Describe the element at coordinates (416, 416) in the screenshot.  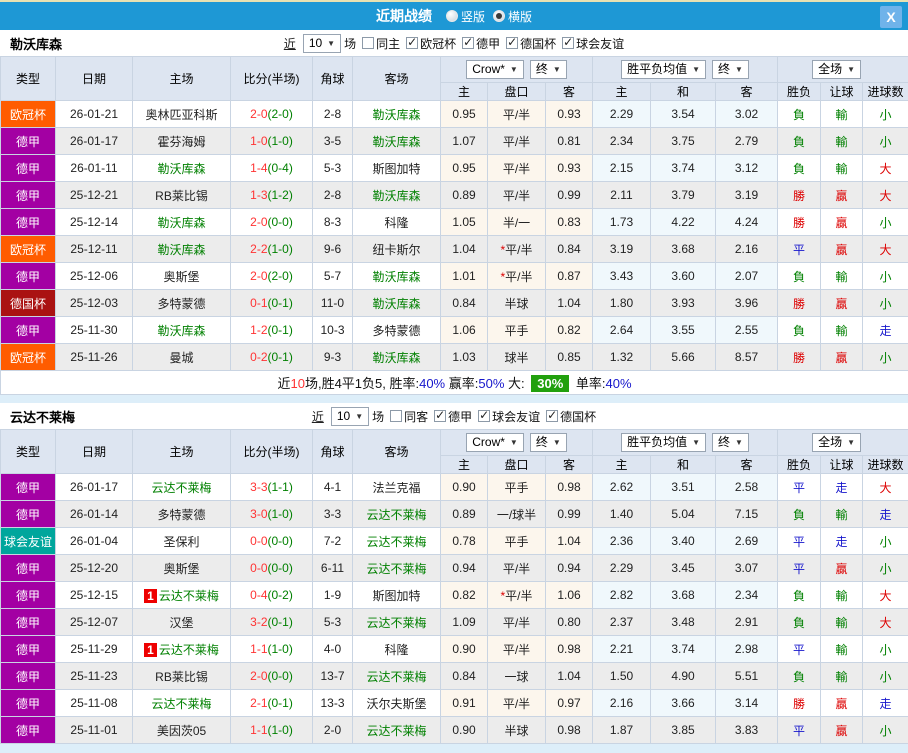
I see `same-venue-label: 同客` at that location.